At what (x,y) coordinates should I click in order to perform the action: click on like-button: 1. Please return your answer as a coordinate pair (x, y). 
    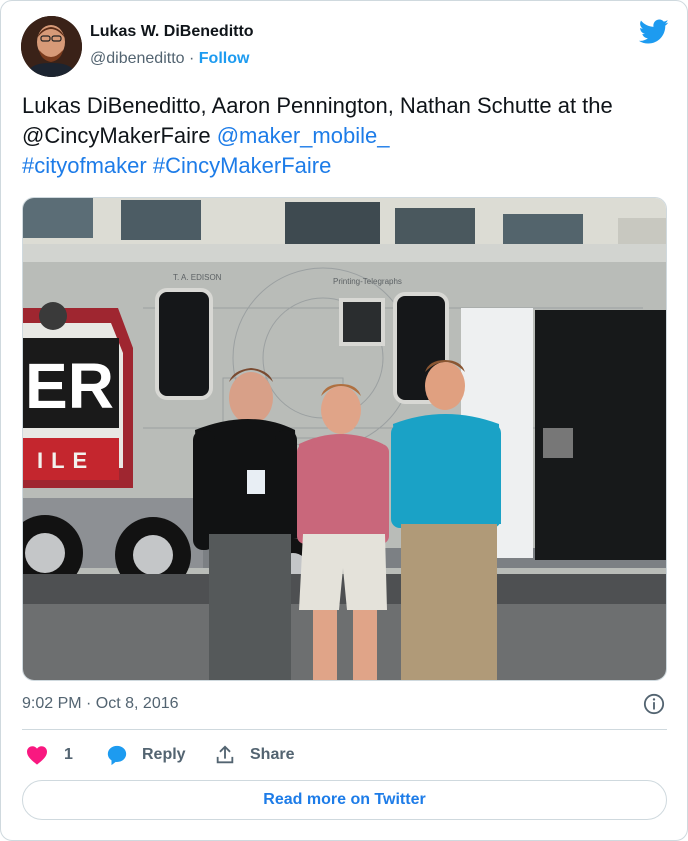
    Looking at the image, I should click on (49, 755).